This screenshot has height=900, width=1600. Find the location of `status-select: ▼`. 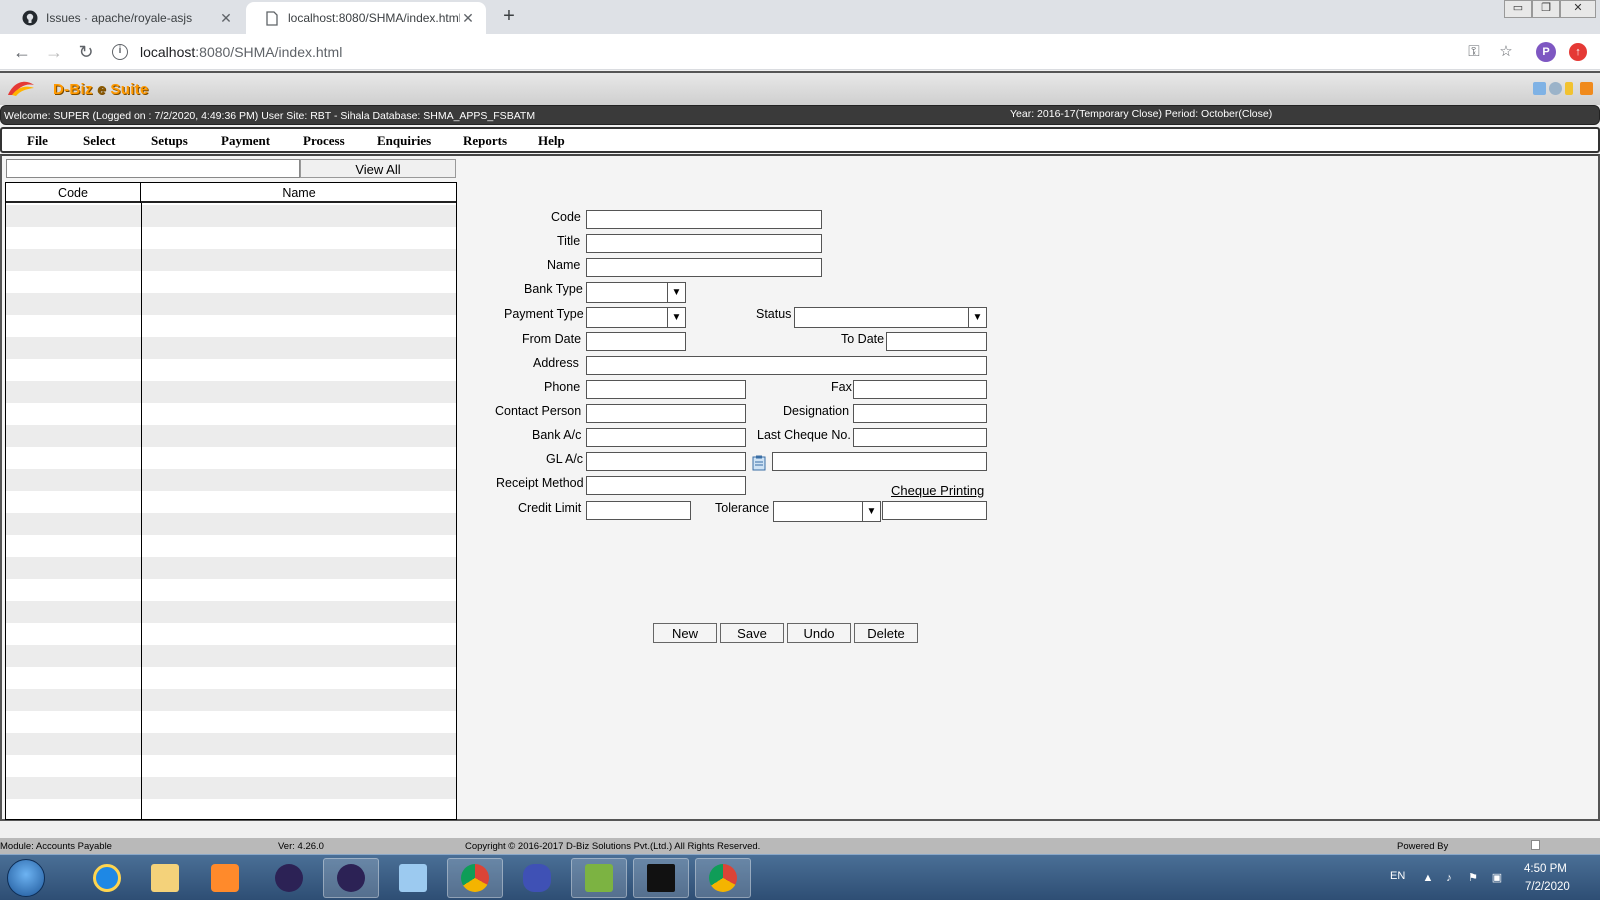

status-select: ▼ is located at coordinates (890, 317).